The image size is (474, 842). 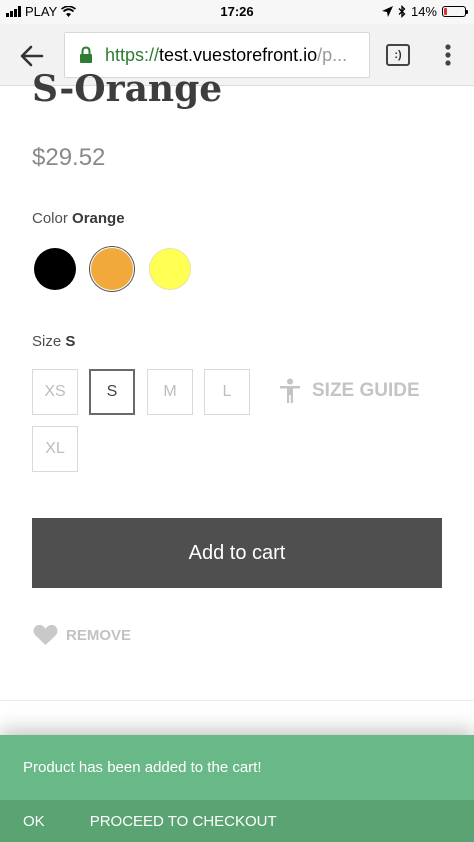 I want to click on status-right: 14%, so click(x=424, y=11).